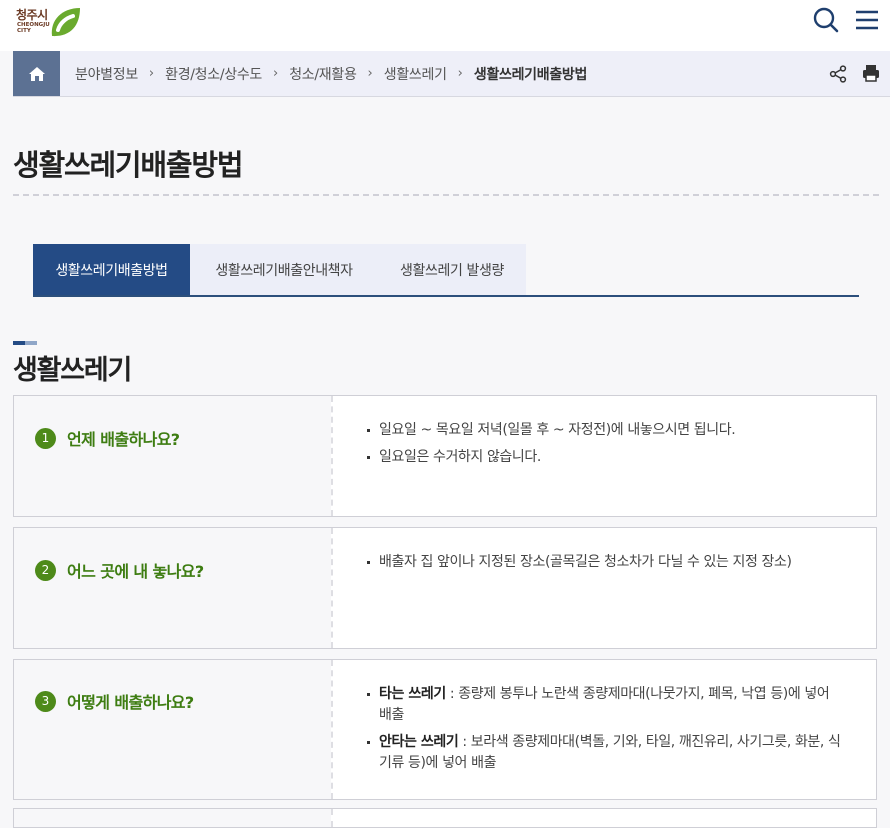 This screenshot has height=828, width=890. I want to click on search-button, so click(826, 20).